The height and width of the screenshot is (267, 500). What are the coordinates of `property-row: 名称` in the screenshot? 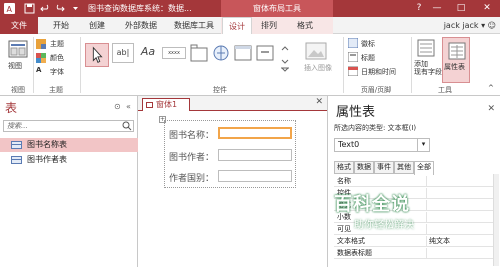 It's located at (414, 181).